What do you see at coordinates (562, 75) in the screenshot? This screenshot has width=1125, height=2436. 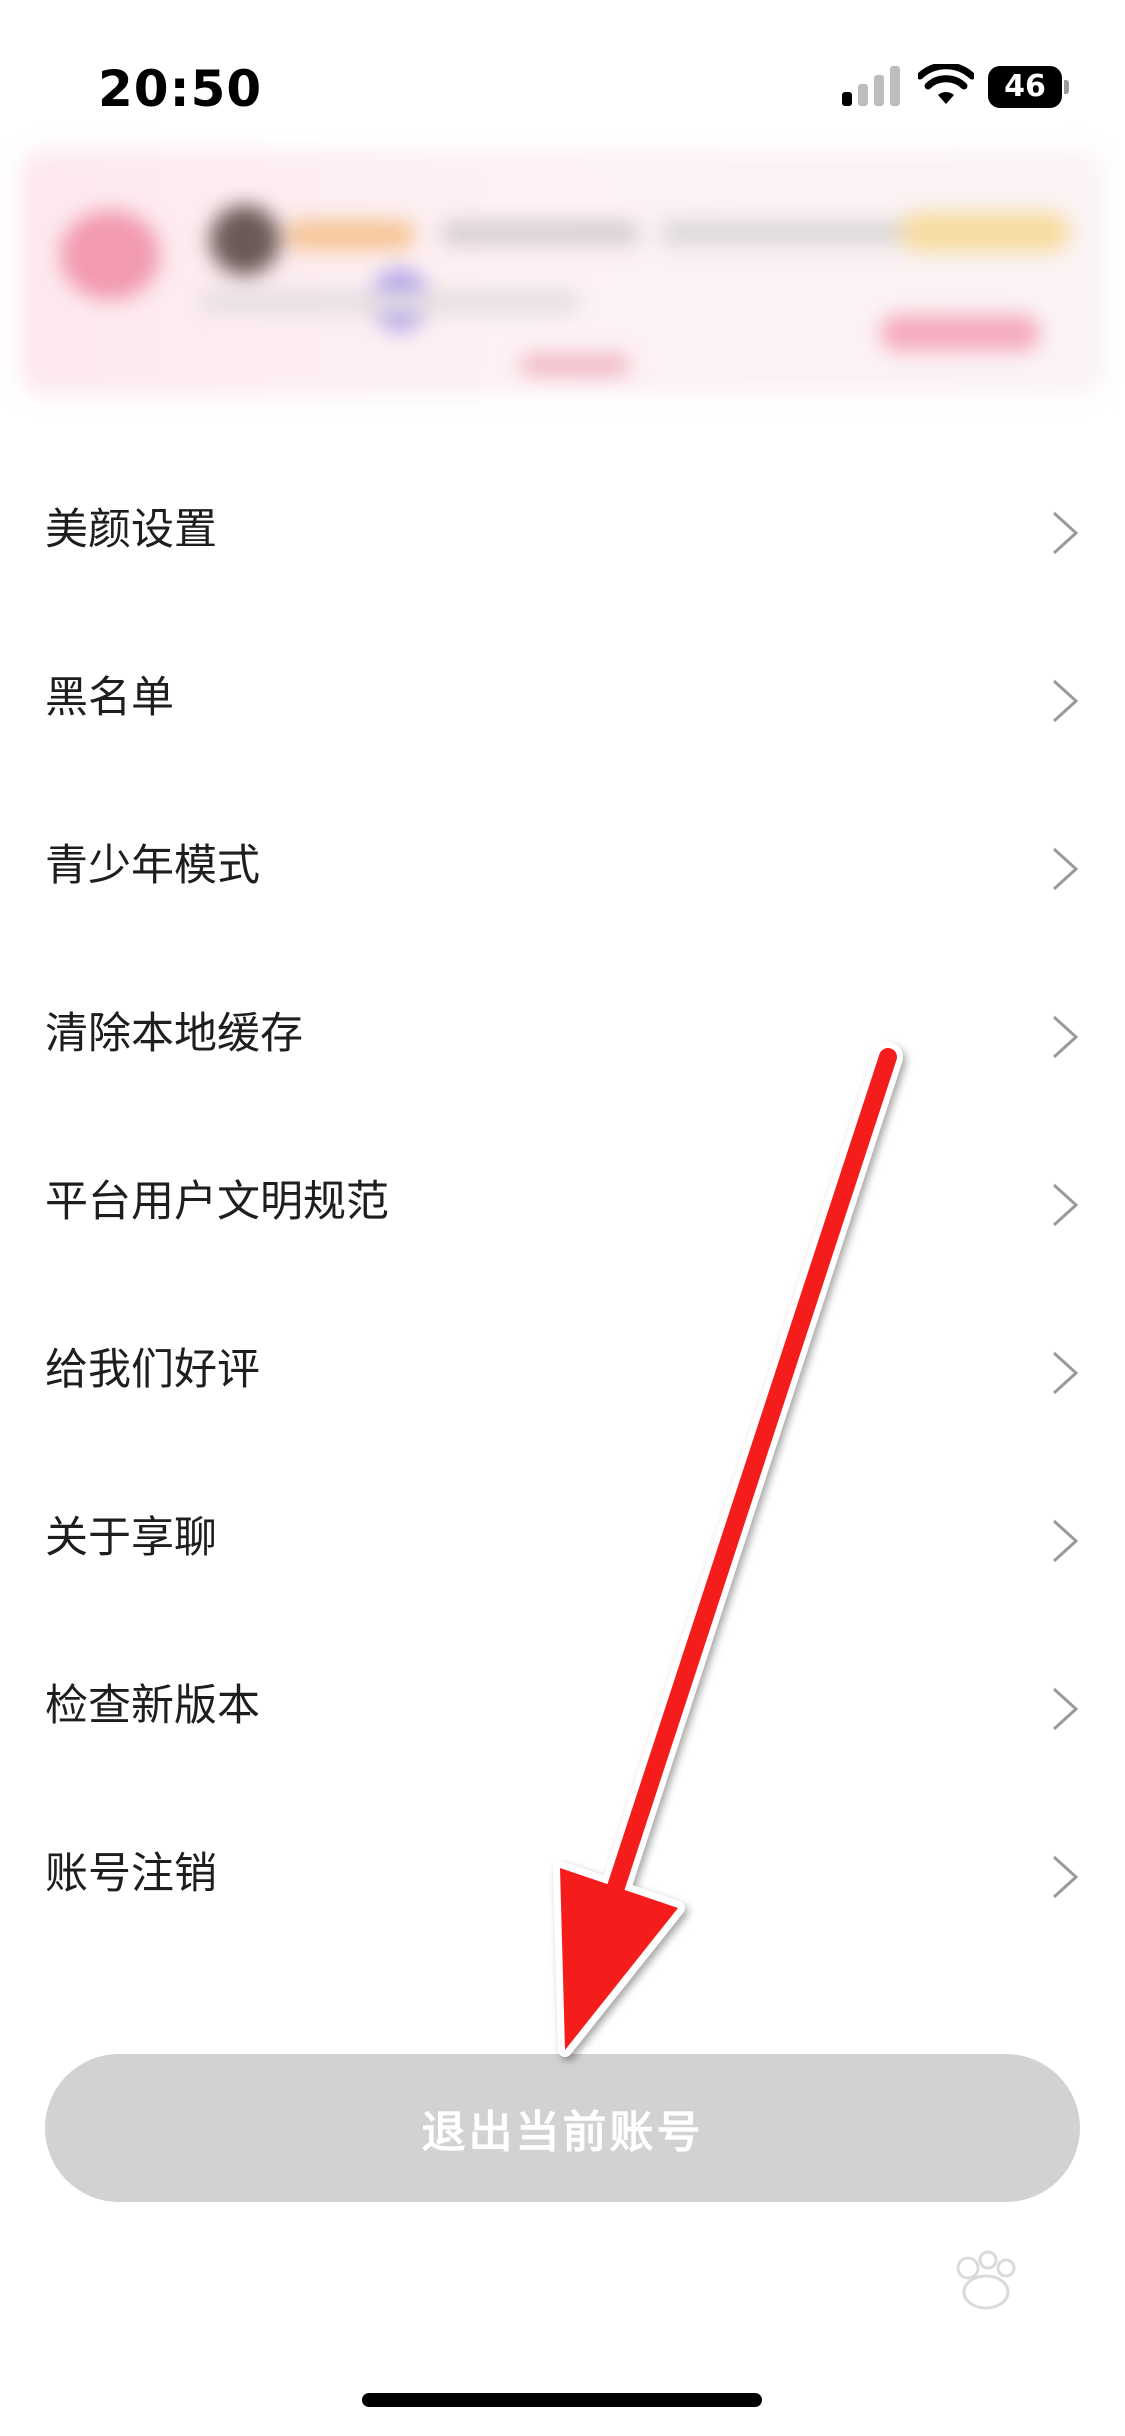 I see `status-bar: 20:50 46` at bounding box center [562, 75].